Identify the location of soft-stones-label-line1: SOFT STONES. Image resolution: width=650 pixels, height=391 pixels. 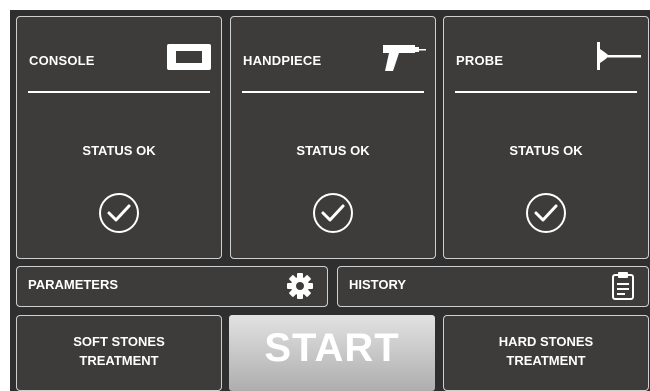
(119, 341).